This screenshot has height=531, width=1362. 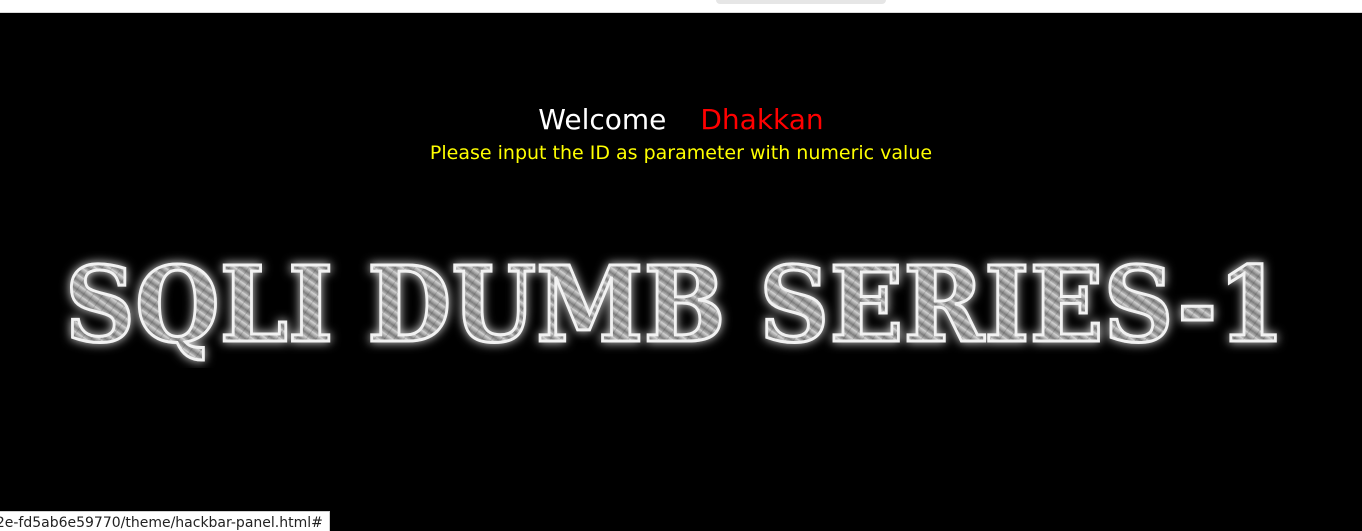 What do you see at coordinates (801, 2) in the screenshot?
I see `browser-tab-edge` at bounding box center [801, 2].